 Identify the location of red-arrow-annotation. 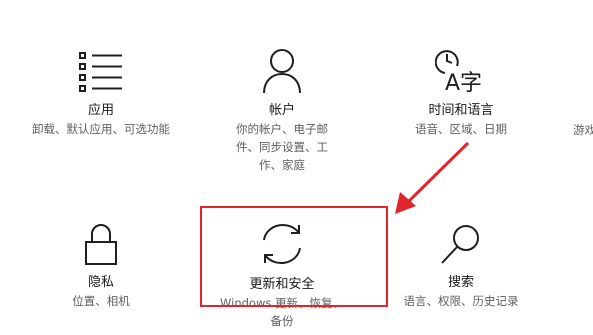
(432, 177).